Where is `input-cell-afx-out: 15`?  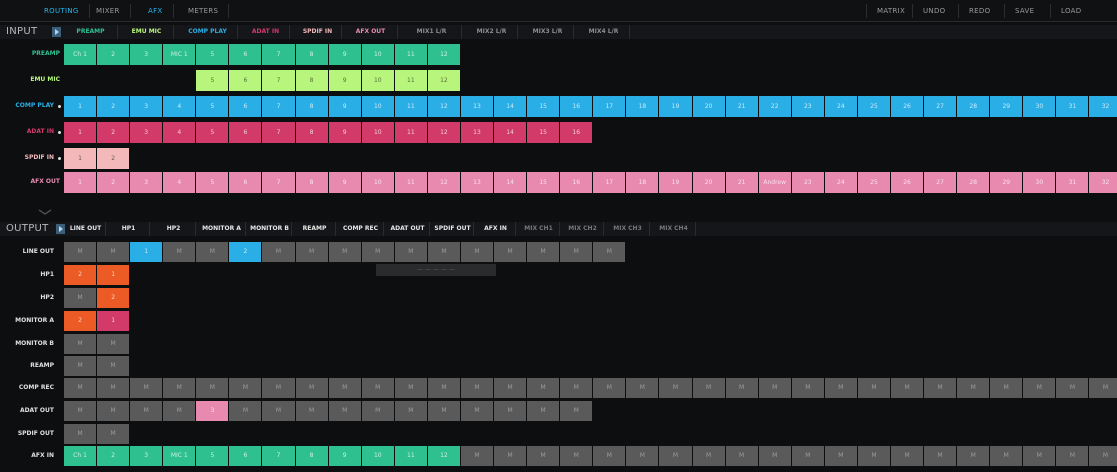
input-cell-afx-out: 15 is located at coordinates (543, 182).